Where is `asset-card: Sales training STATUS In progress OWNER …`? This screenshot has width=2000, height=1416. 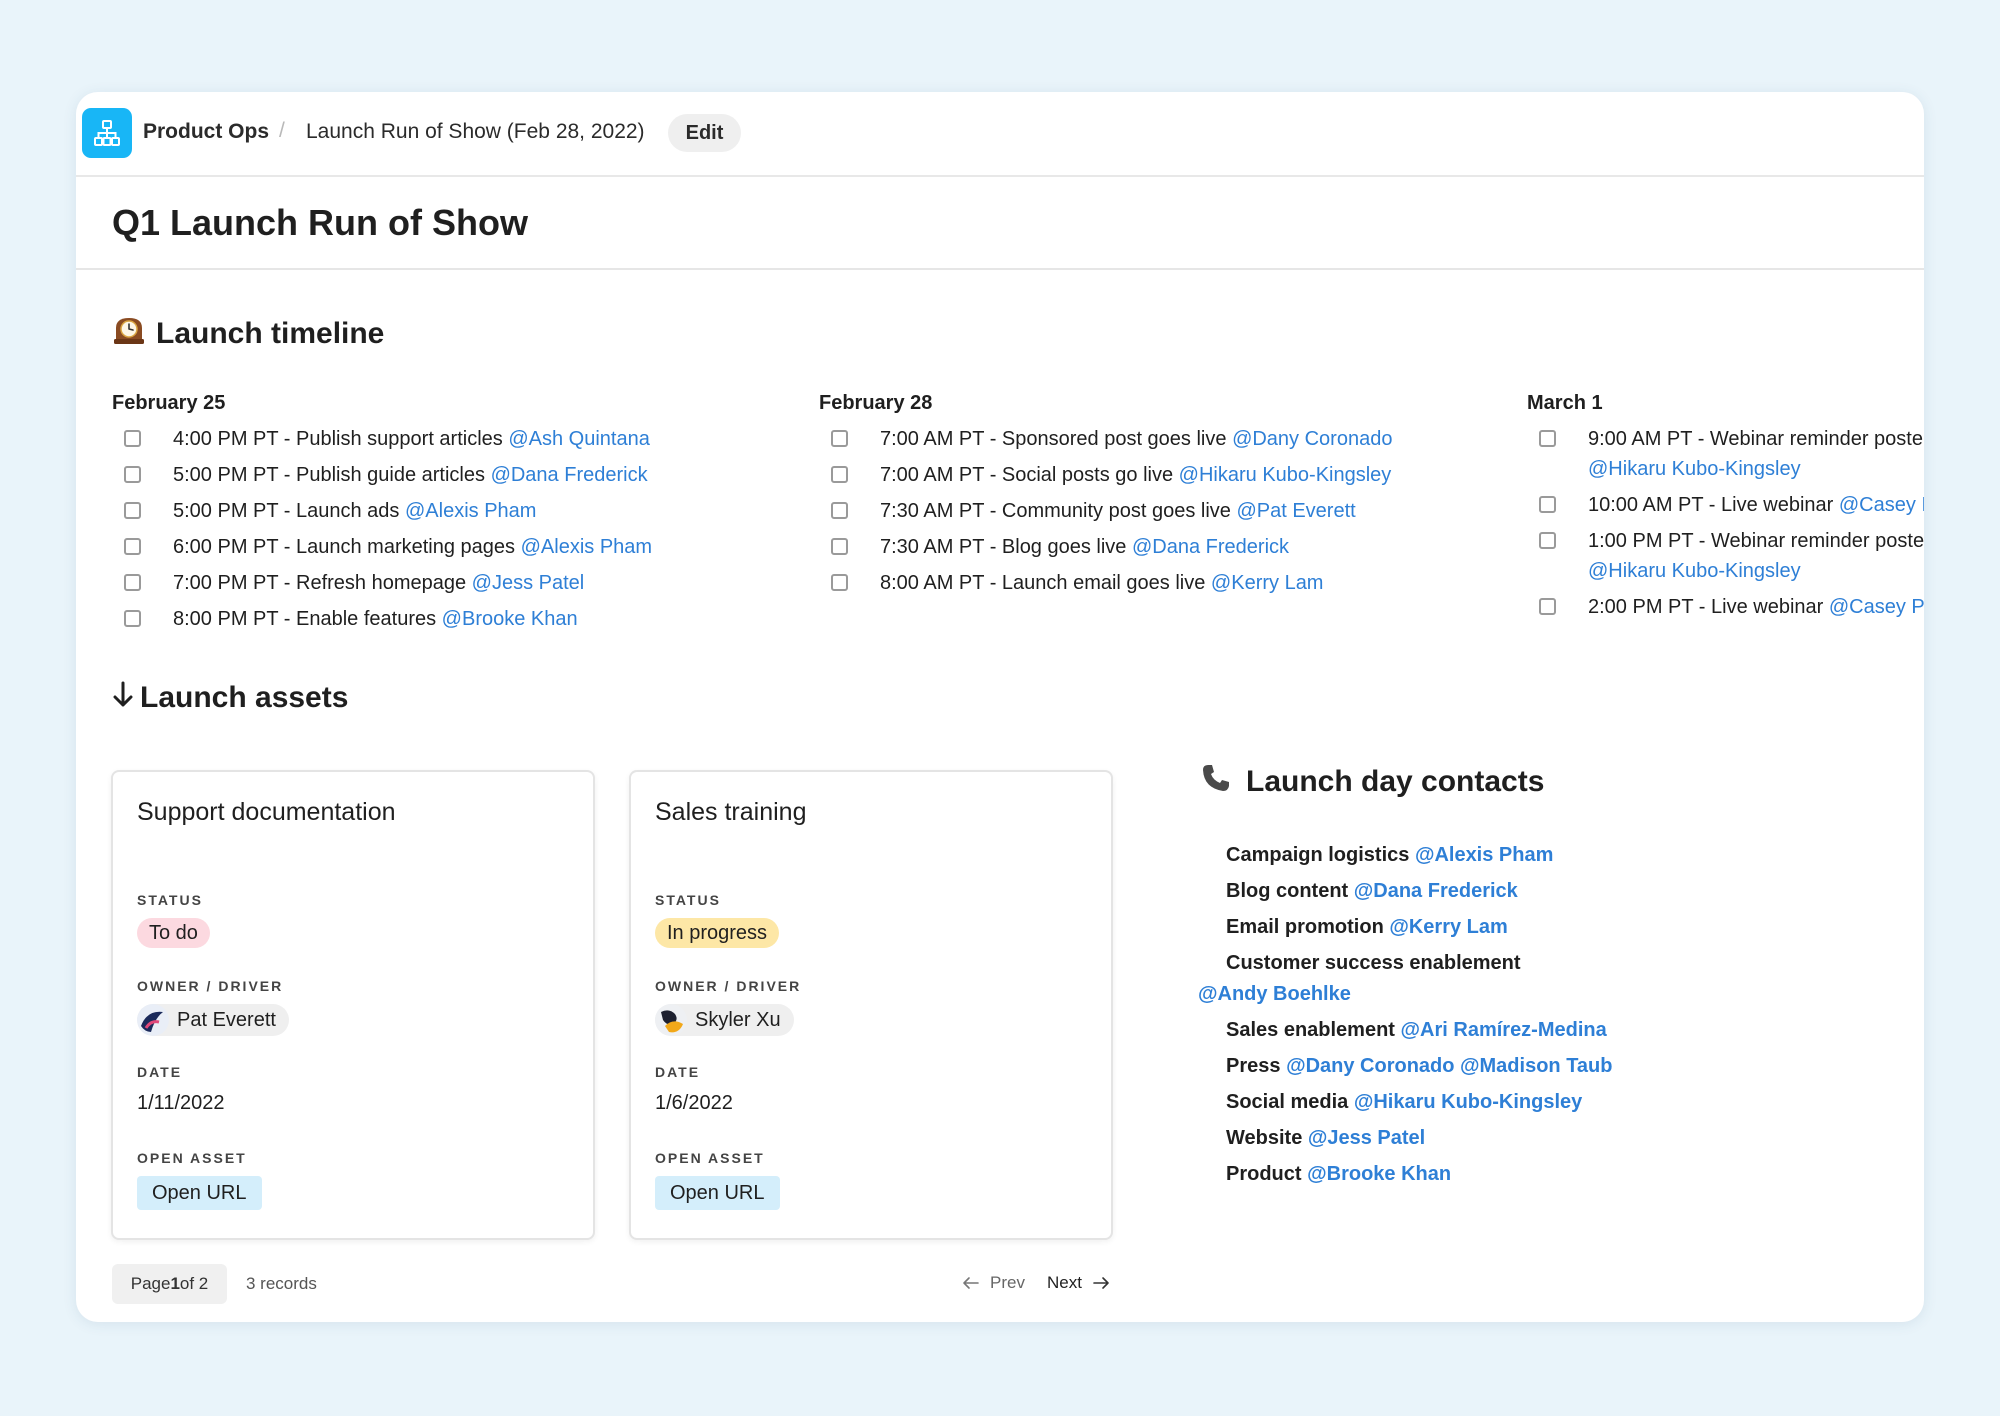 asset-card: Sales training STATUS In progress OWNER … is located at coordinates (871, 1005).